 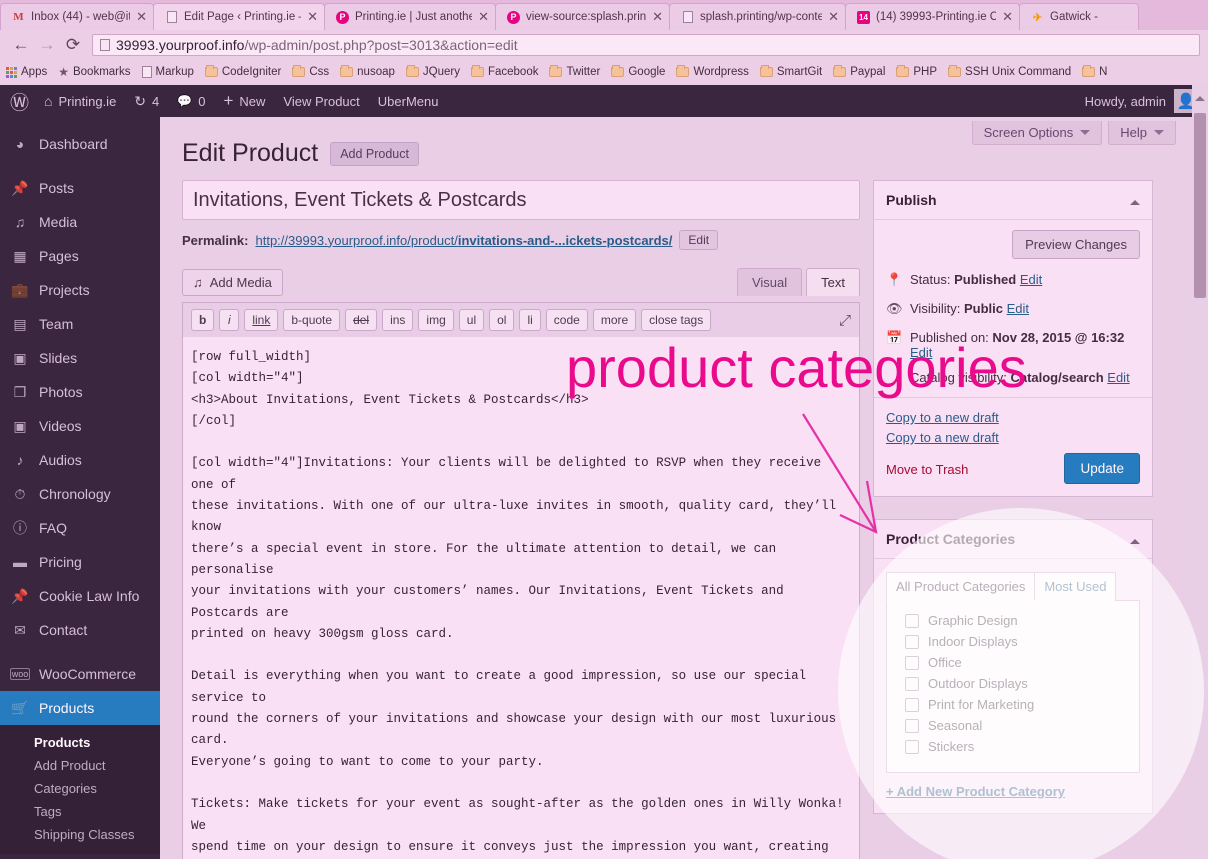 I want to click on quicktag-ins: ins, so click(x=398, y=320).